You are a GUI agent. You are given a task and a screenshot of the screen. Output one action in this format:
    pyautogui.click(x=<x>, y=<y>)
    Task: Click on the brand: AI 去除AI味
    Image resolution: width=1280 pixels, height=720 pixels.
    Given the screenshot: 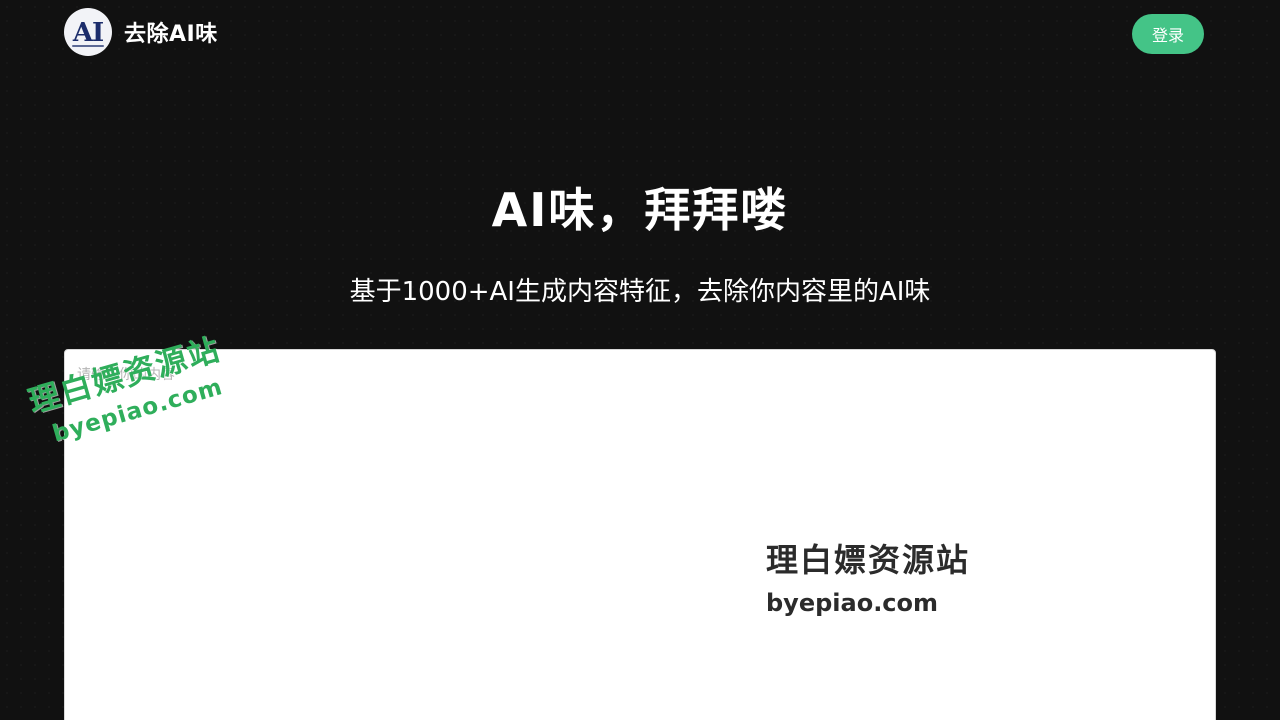 What is the action you would take?
    pyautogui.click(x=141, y=32)
    